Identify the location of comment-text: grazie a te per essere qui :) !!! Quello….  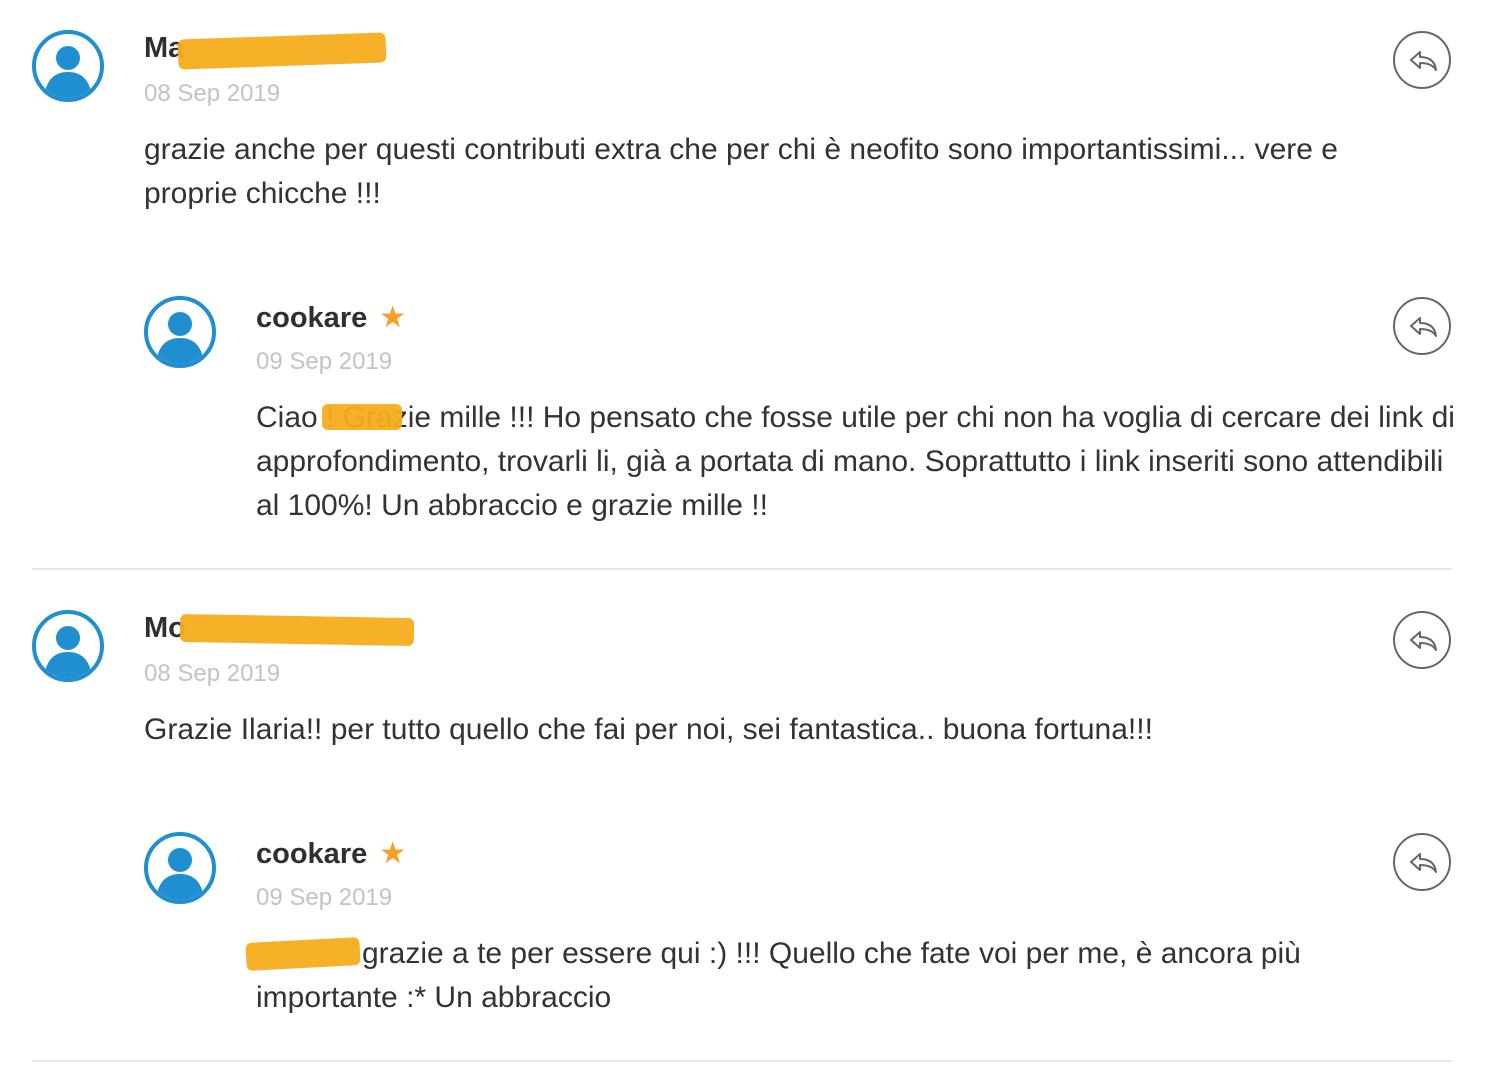
(778, 975).